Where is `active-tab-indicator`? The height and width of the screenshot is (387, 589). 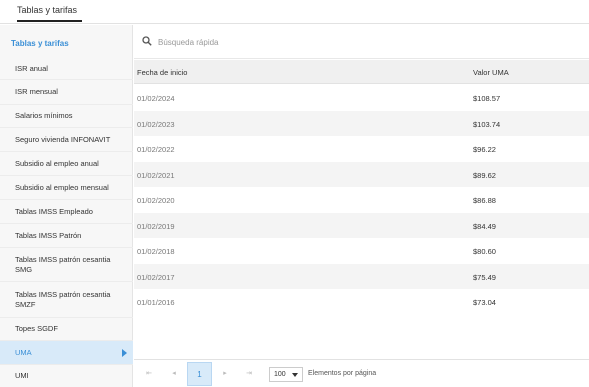 active-tab-indicator is located at coordinates (49, 21).